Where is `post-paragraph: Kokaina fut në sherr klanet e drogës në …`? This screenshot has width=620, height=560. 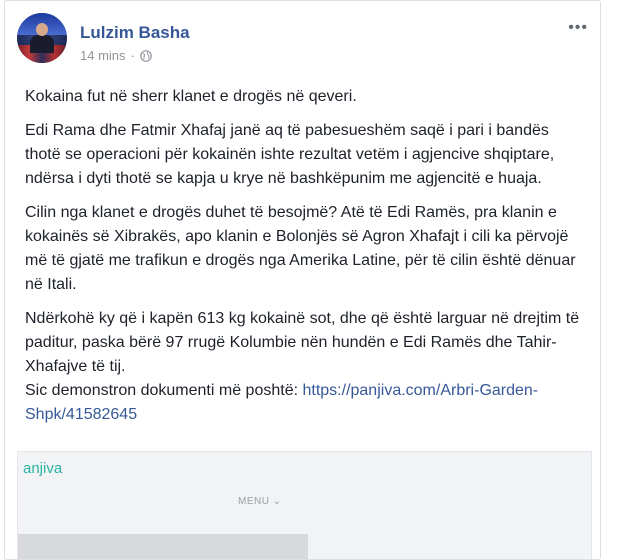
post-paragraph: Kokaina fut në sherr klanet e drogës në … is located at coordinates (191, 96).